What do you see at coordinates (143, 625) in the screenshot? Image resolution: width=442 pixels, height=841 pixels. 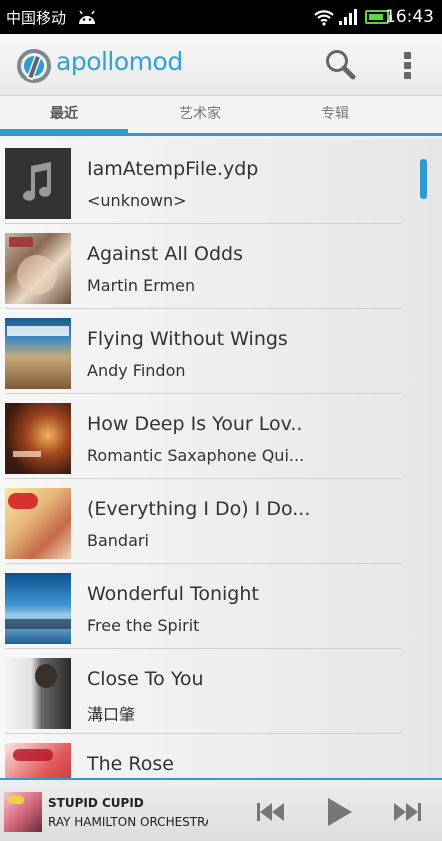 I see `song-artist: Free the Spirit` at bounding box center [143, 625].